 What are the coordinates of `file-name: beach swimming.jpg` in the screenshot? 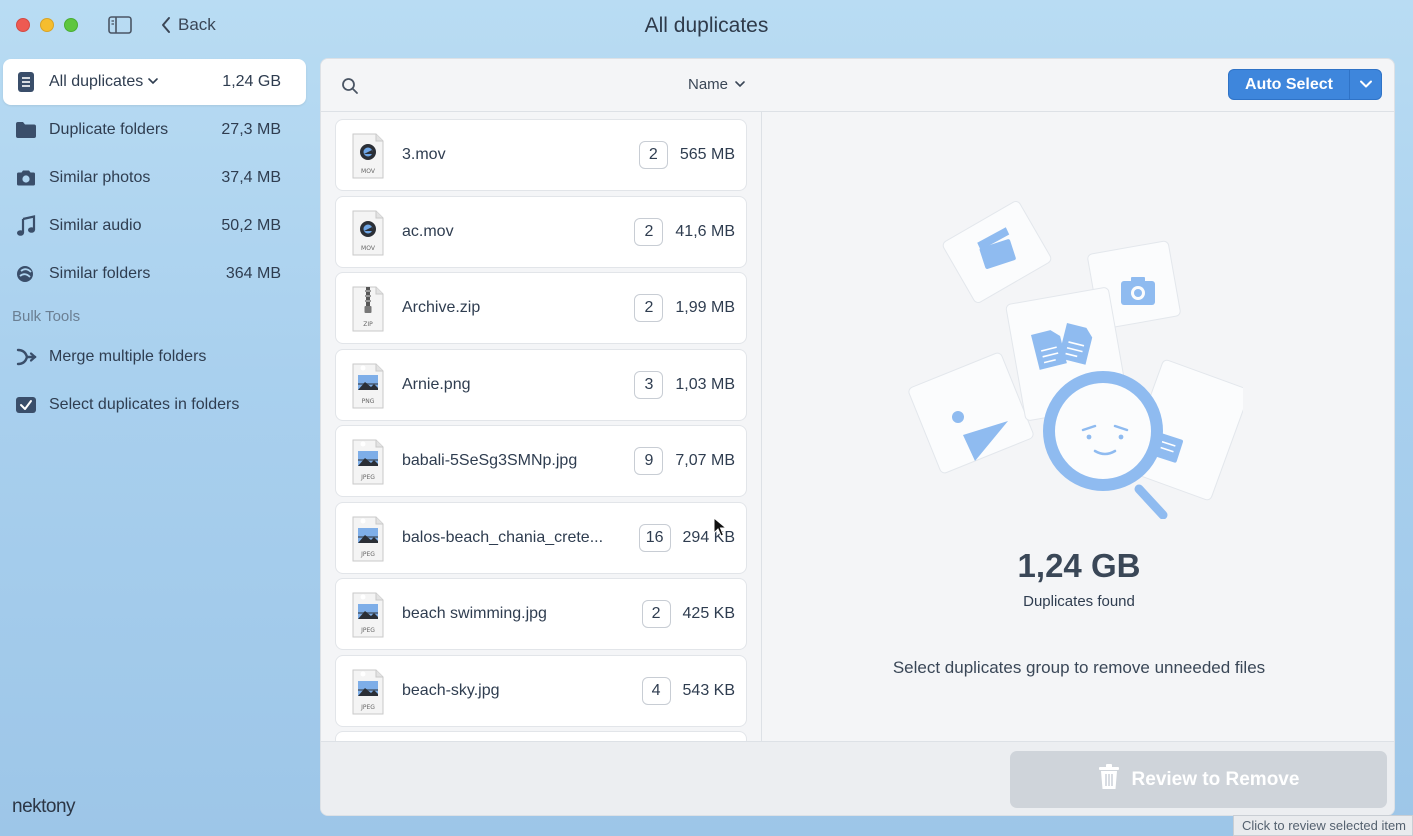 It's located at (474, 613).